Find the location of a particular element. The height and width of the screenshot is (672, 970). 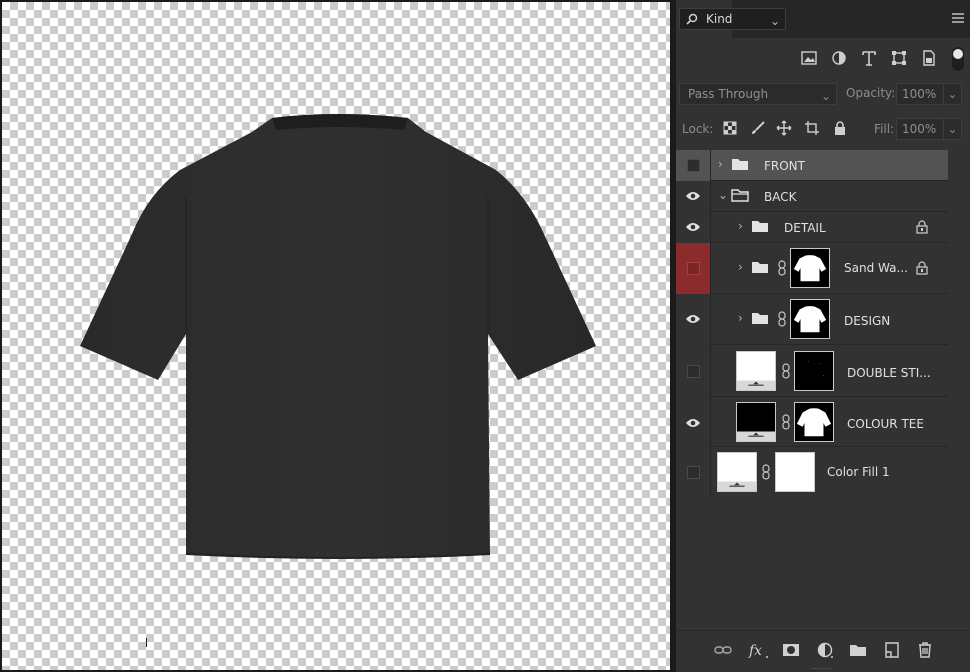

filter-toggle is located at coordinates (958, 59).